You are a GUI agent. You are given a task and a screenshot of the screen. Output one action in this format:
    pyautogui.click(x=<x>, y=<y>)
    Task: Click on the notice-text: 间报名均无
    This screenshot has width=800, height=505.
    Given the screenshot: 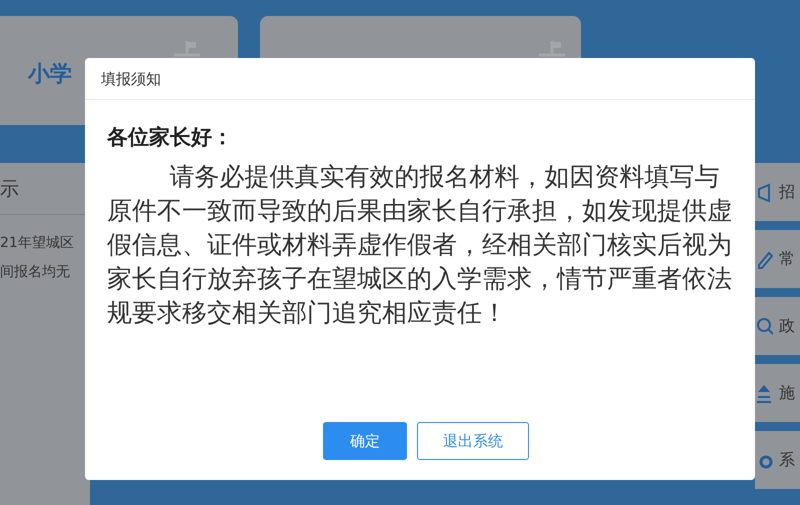 What is the action you would take?
    pyautogui.click(x=35, y=272)
    